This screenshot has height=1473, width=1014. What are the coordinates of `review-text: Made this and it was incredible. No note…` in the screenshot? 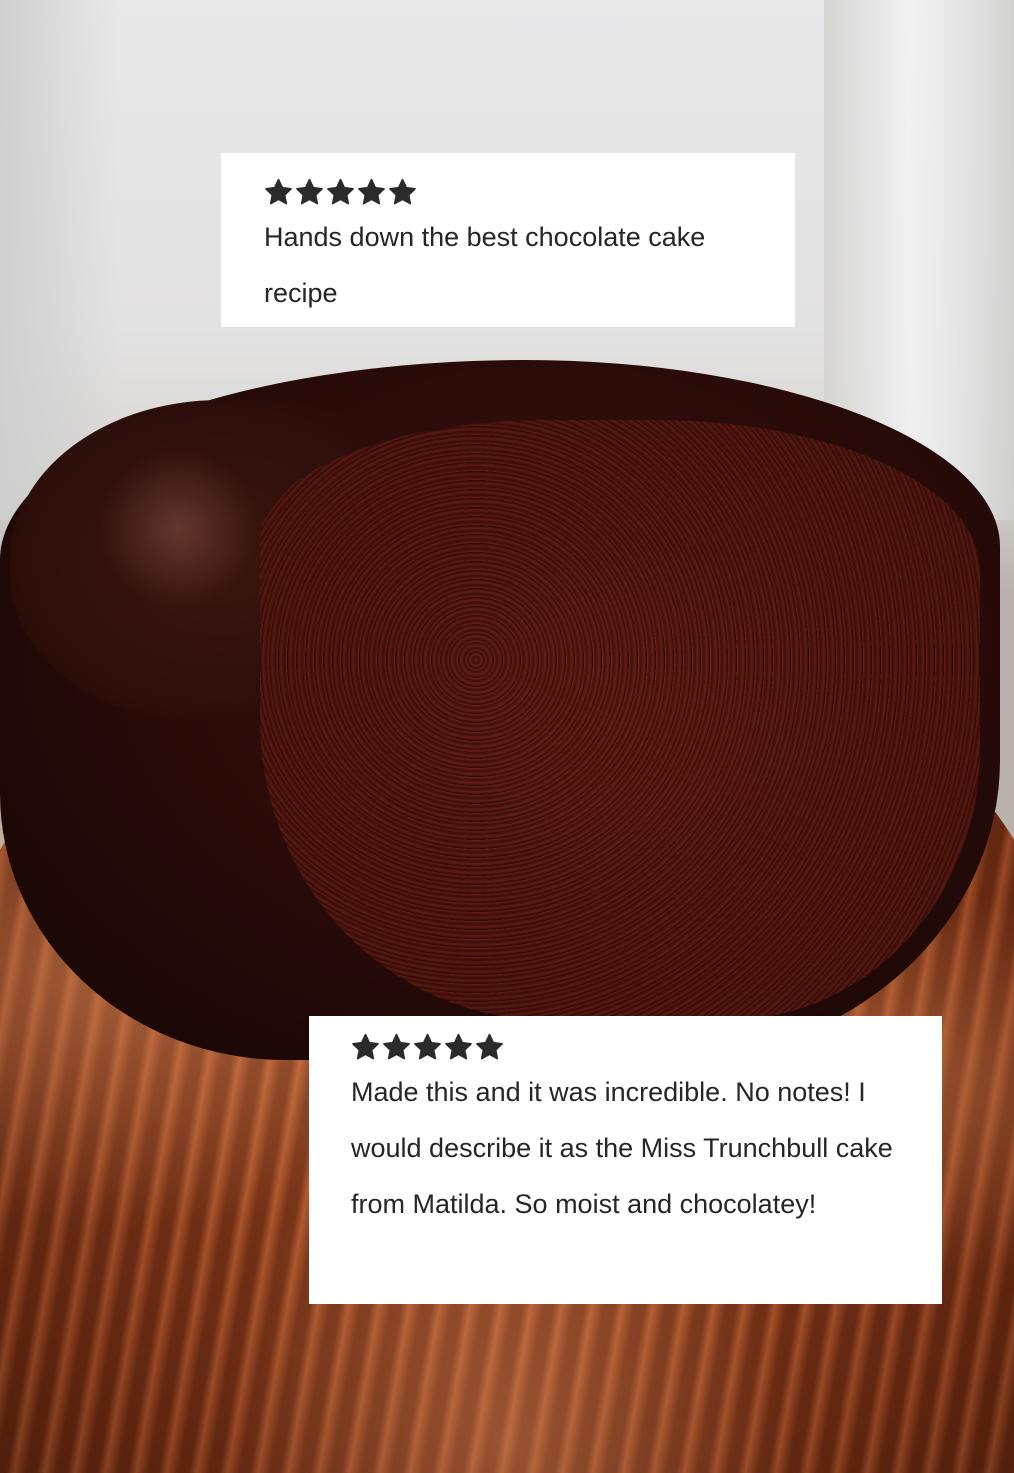 It's located at (622, 1148).